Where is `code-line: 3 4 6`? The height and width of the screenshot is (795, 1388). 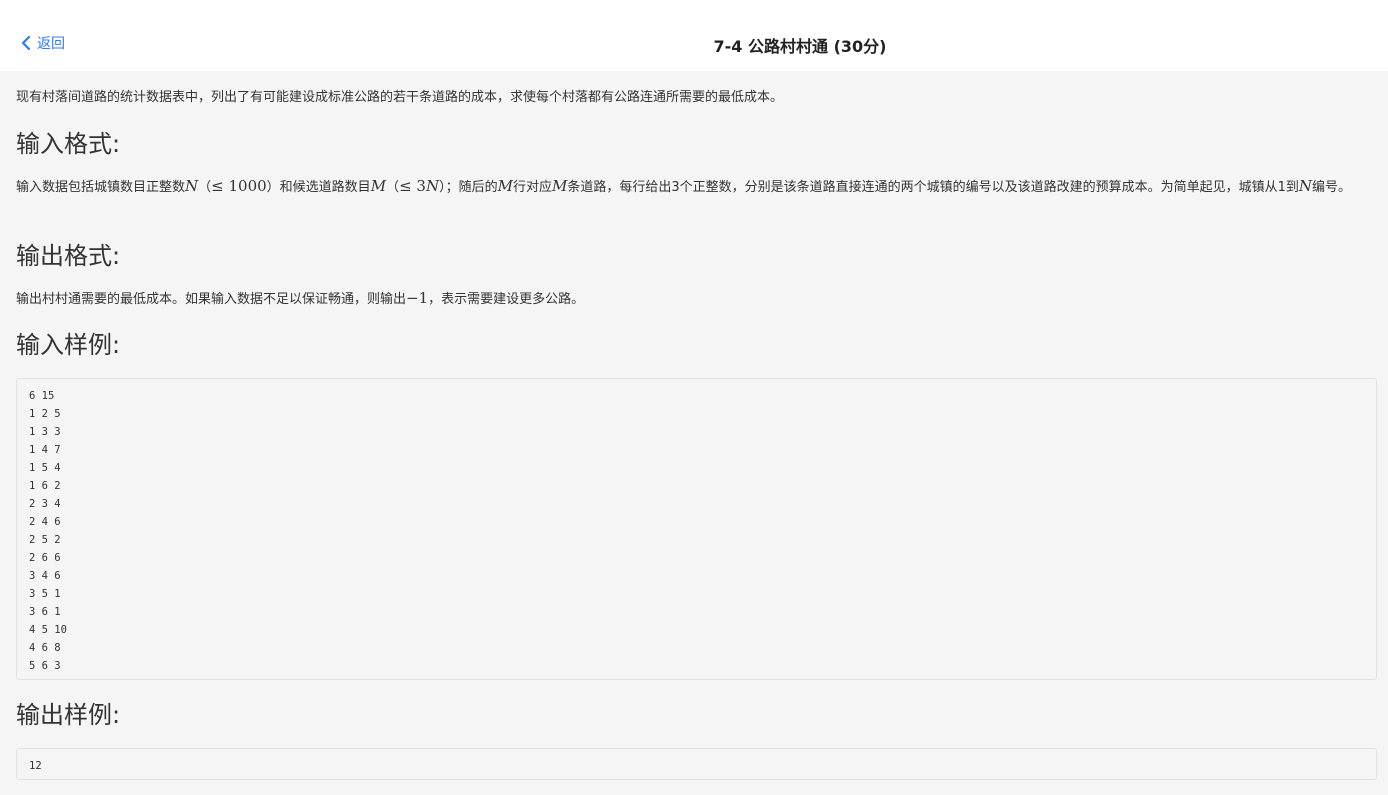 code-line: 3 4 6 is located at coordinates (45, 576).